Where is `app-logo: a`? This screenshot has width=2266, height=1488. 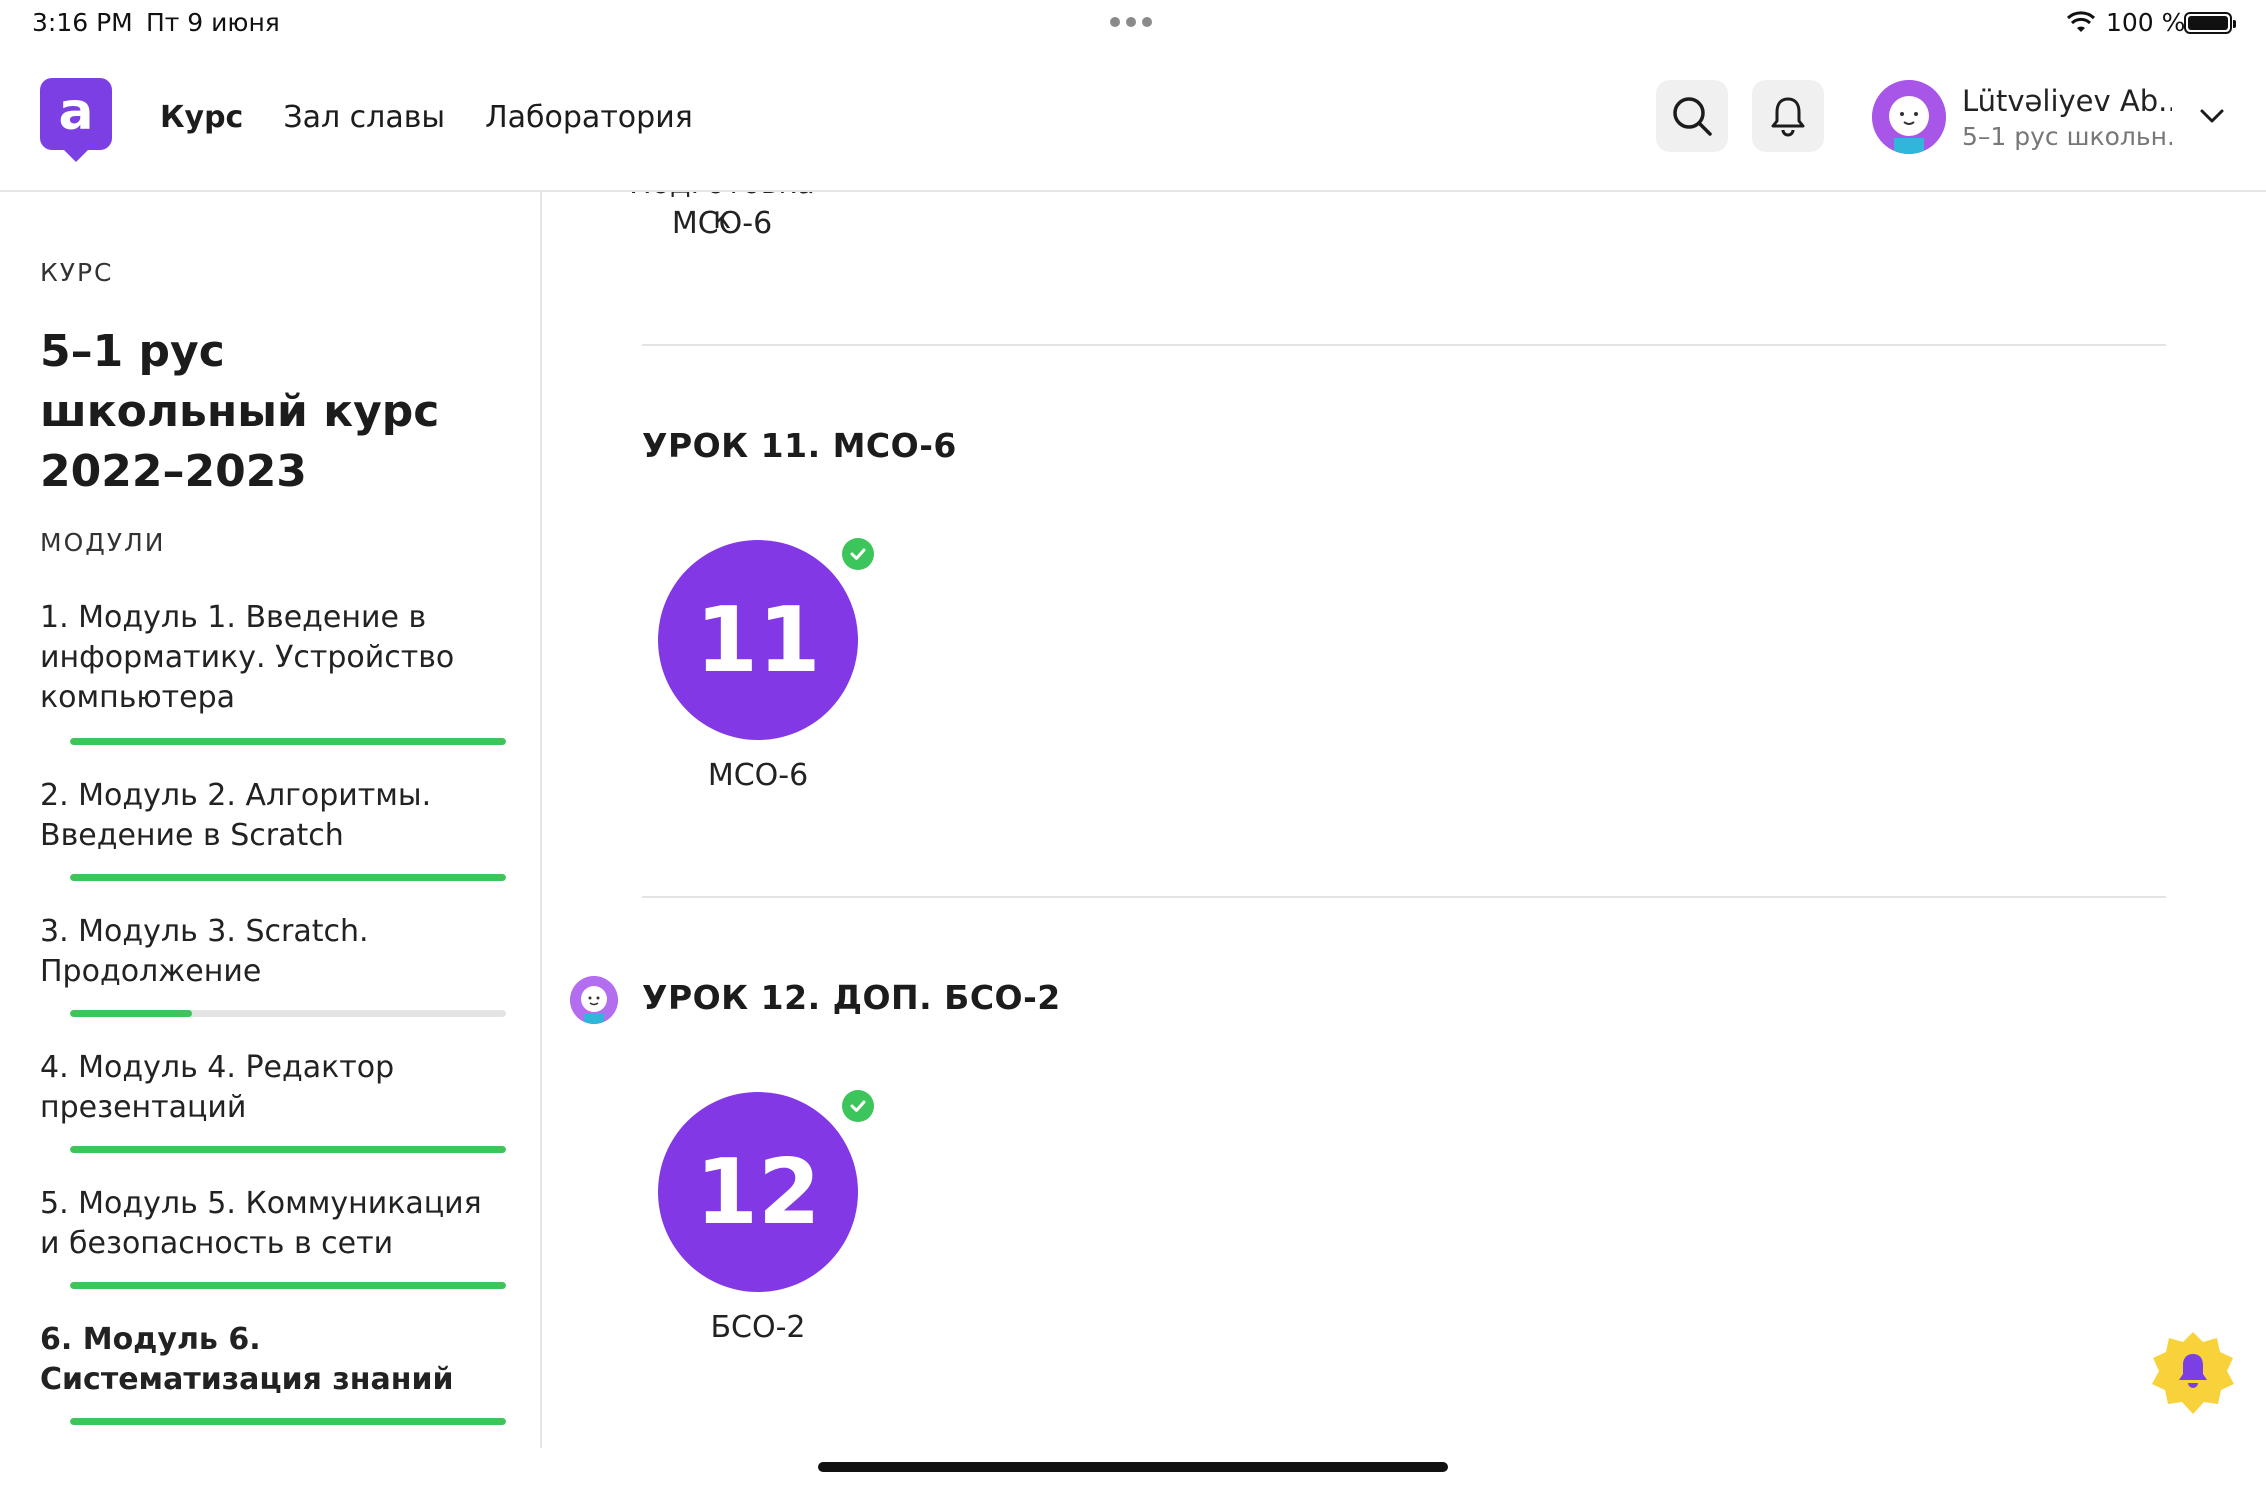
app-logo: a is located at coordinates (76, 120).